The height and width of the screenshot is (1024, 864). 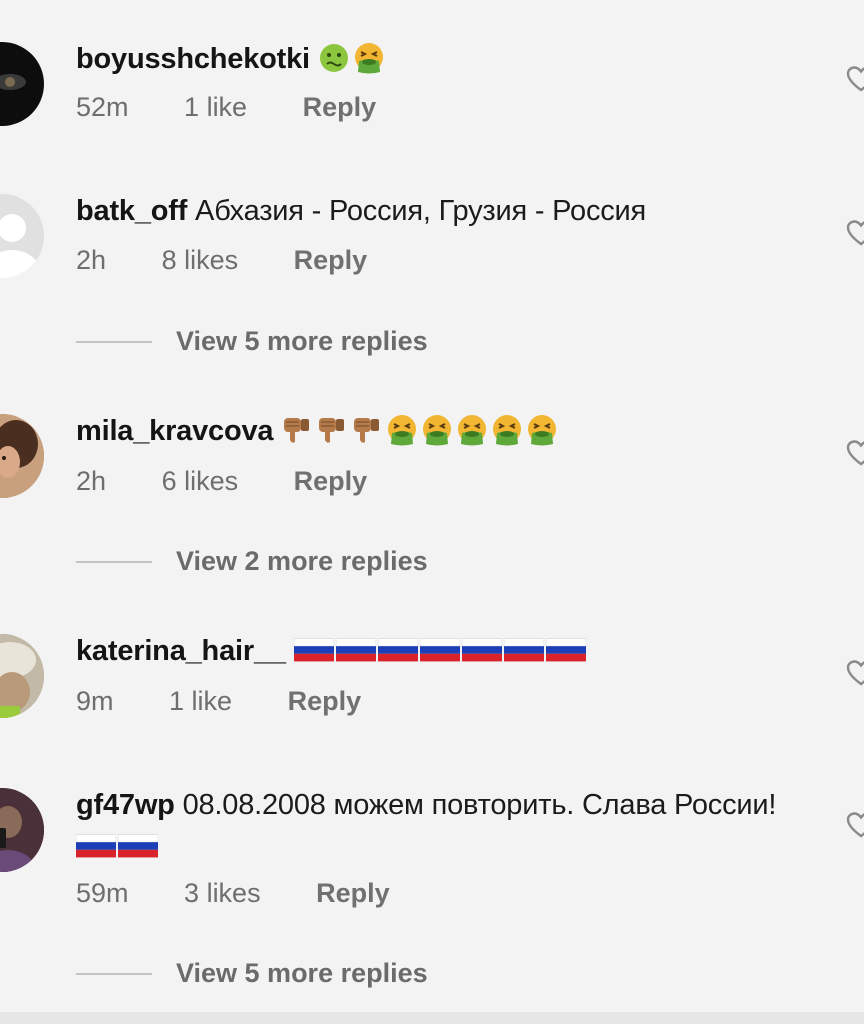 I want to click on comment-time: 52m, so click(x=102, y=107).